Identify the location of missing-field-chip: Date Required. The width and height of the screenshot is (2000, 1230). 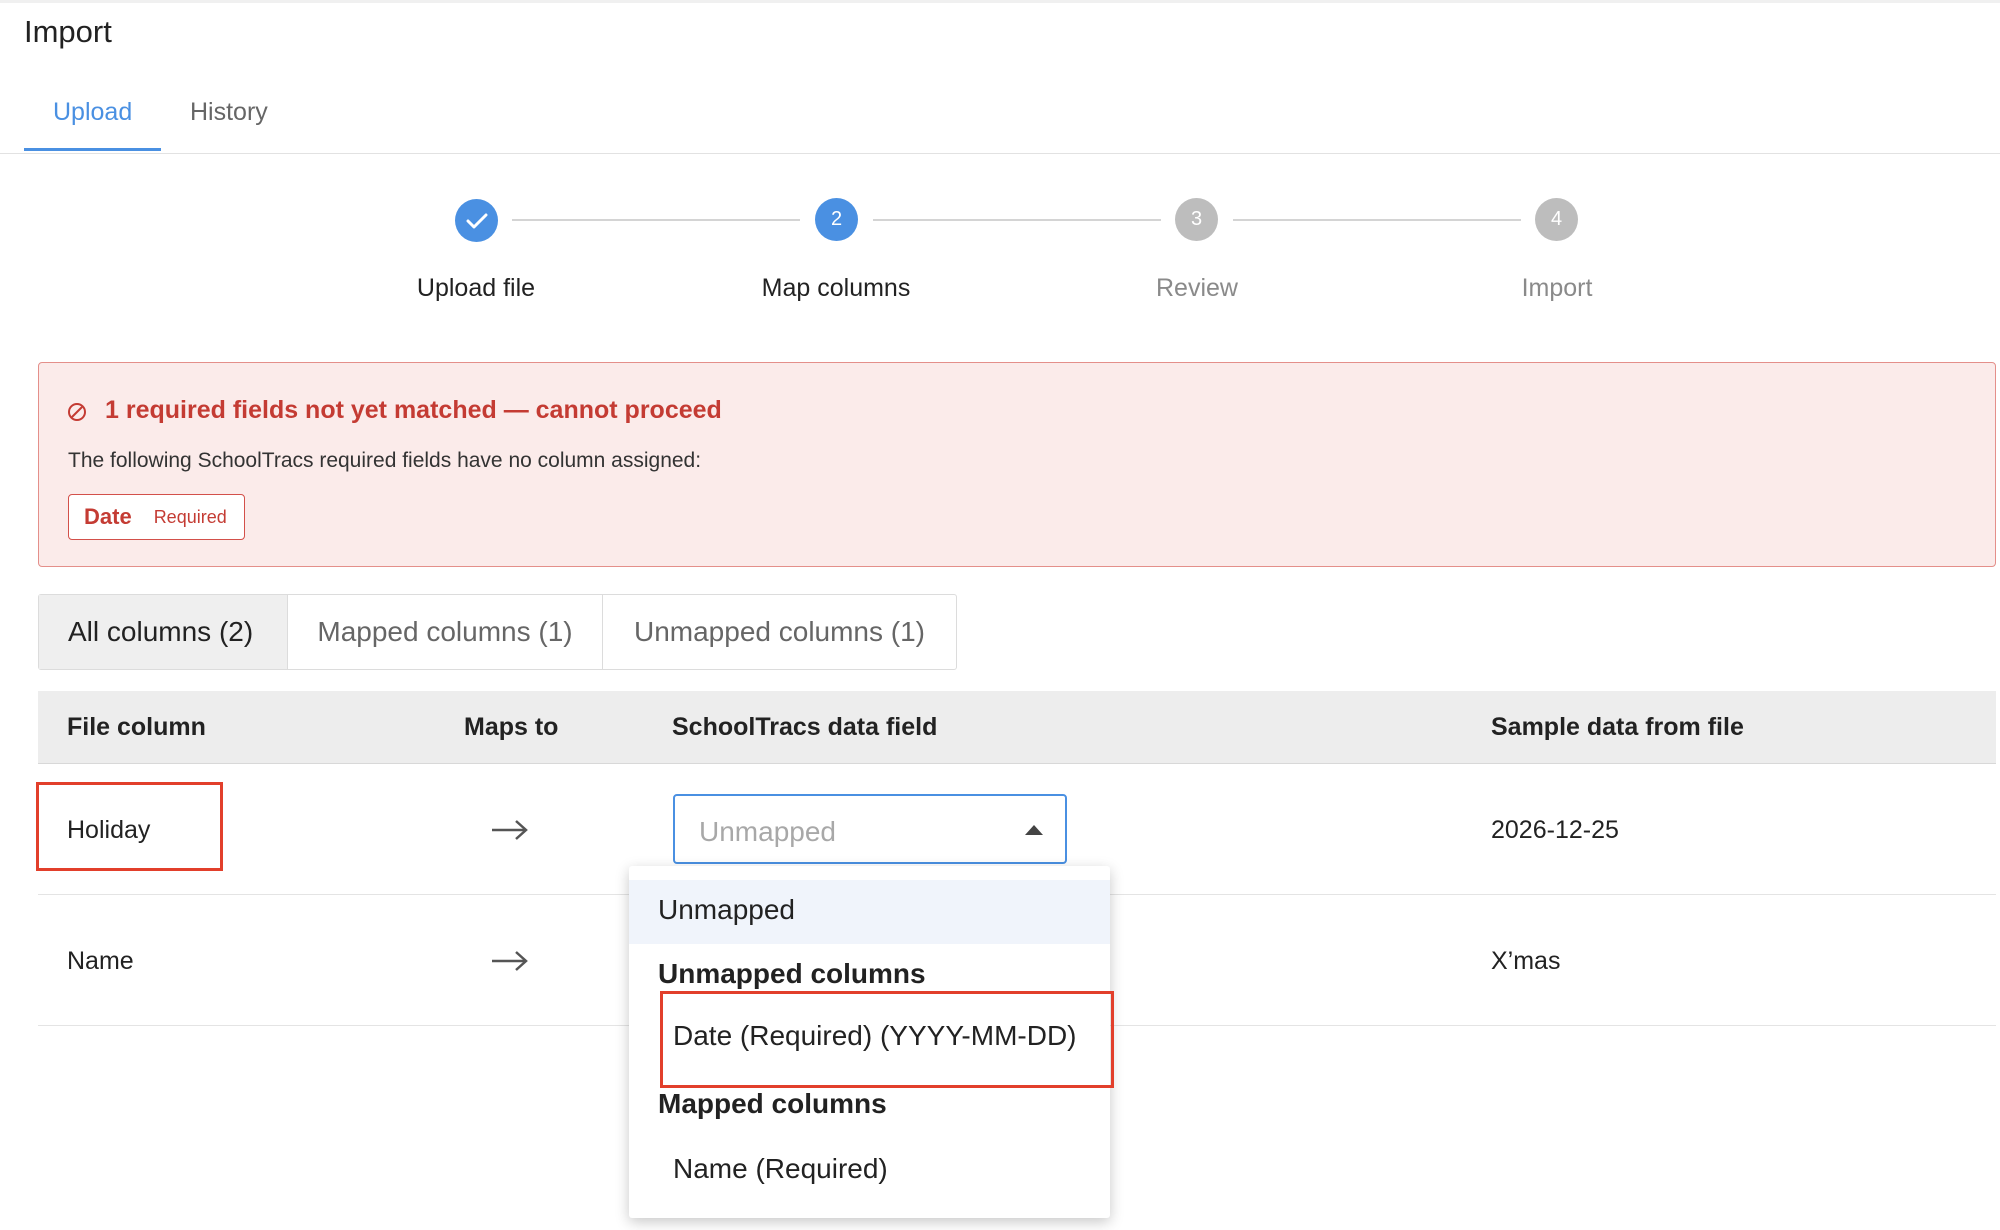
(156, 517).